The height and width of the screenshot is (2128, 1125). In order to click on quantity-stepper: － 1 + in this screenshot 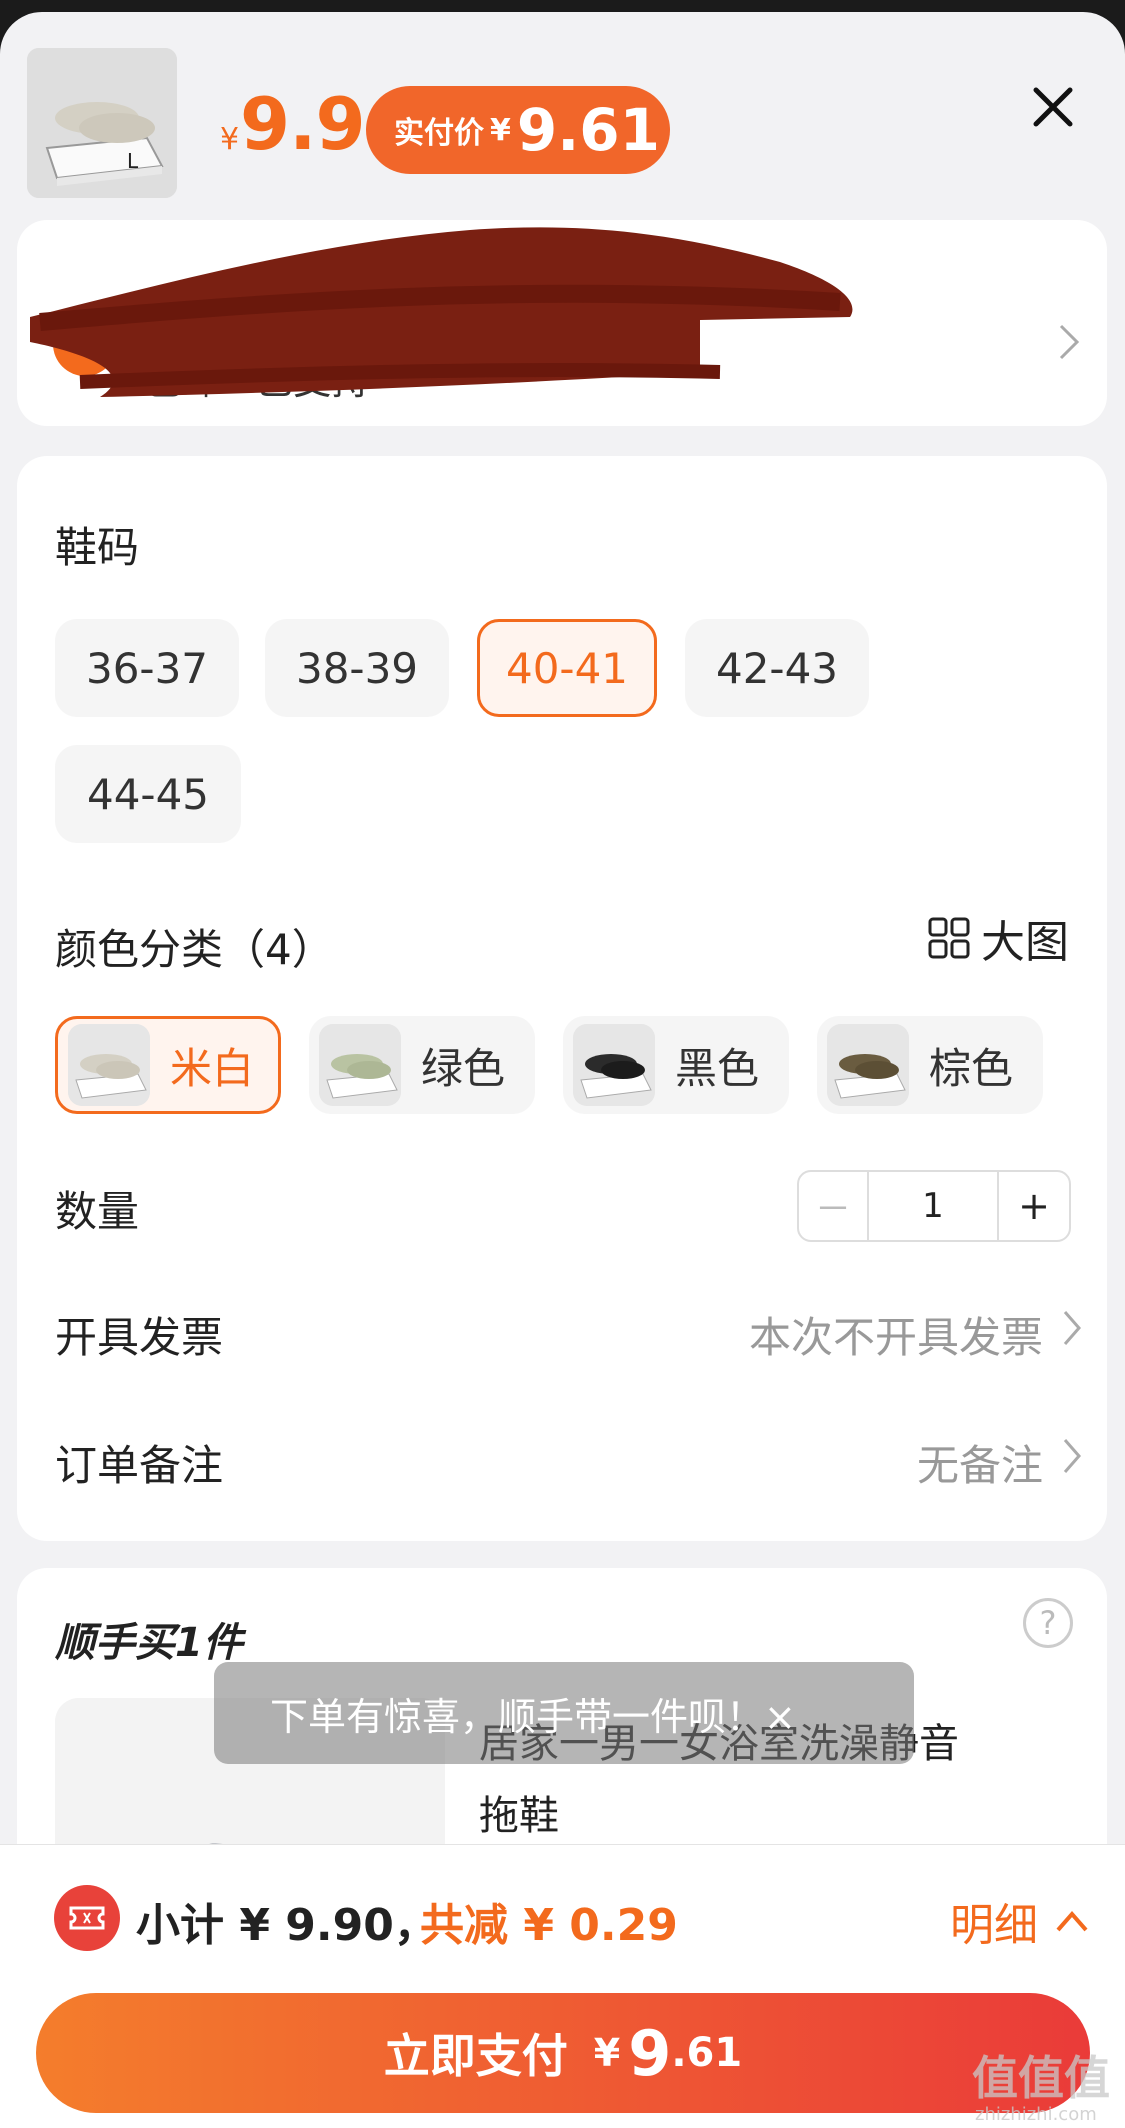, I will do `click(934, 1206)`.